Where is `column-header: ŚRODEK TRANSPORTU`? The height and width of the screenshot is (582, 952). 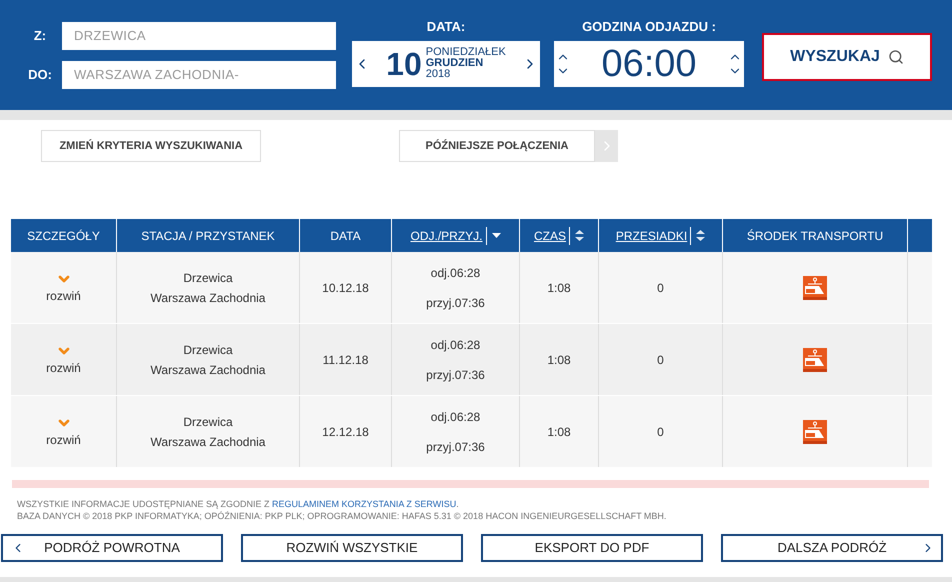 column-header: ŚRODEK TRANSPORTU is located at coordinates (815, 236).